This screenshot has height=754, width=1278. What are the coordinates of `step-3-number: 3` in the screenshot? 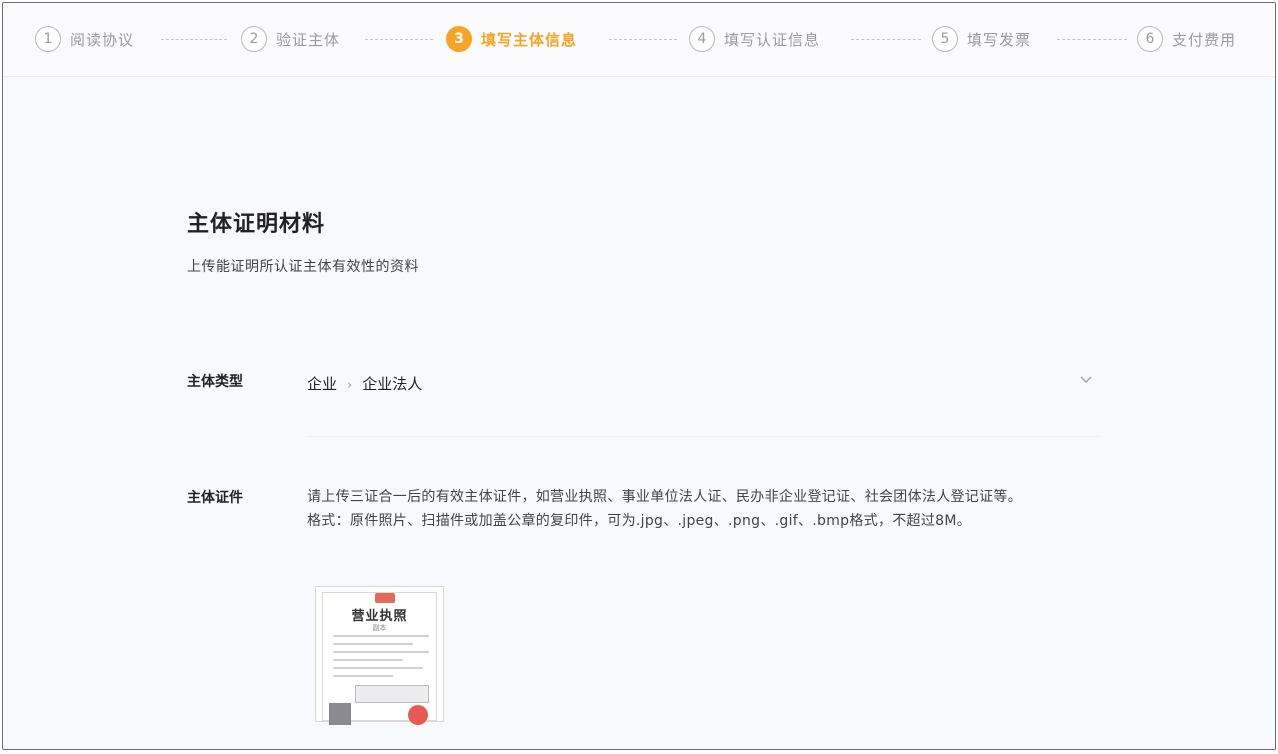 It's located at (459, 39).